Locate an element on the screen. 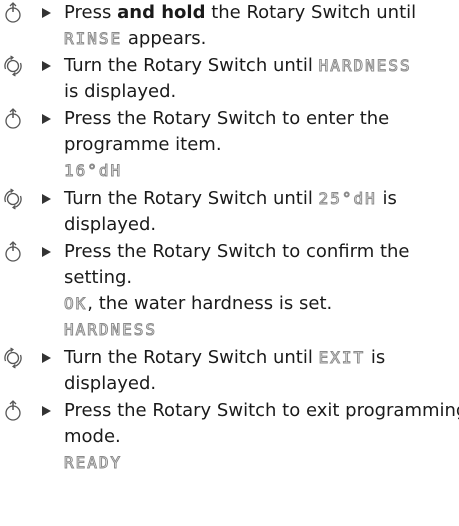  step-line: 16°dH is located at coordinates (259, 171).